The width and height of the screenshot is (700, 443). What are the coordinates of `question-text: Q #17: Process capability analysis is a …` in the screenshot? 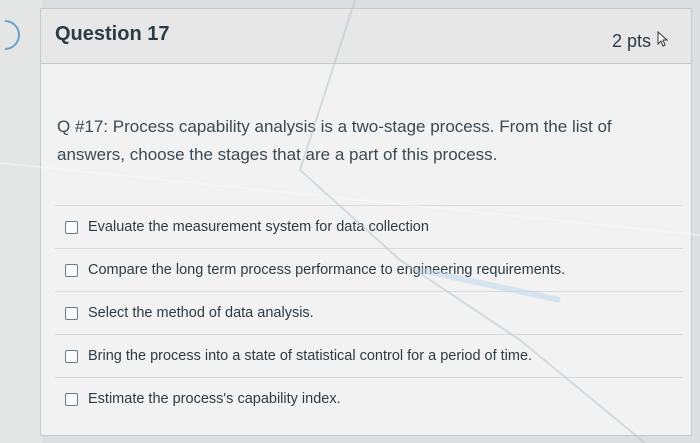 It's located at (334, 140).